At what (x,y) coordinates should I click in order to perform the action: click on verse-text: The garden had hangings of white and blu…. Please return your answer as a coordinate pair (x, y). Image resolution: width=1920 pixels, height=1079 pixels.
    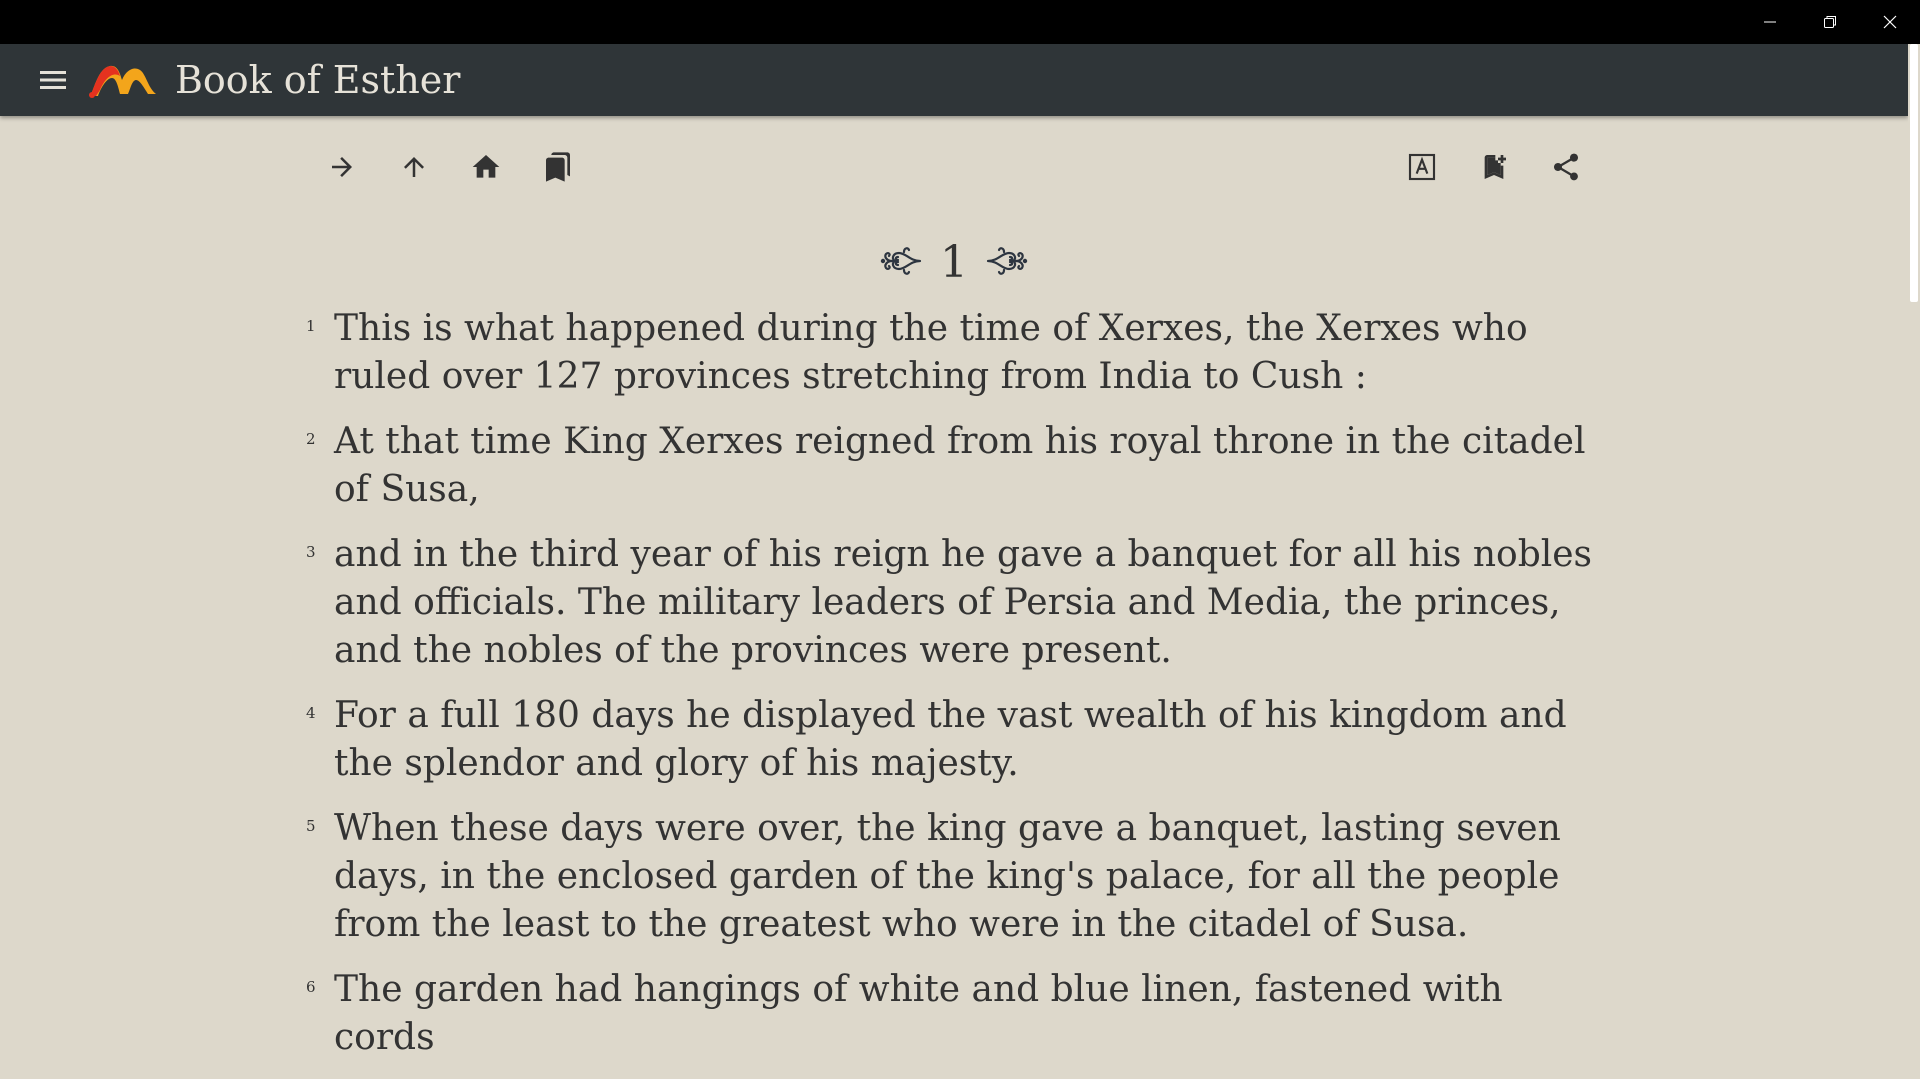
    Looking at the image, I should click on (918, 1013).